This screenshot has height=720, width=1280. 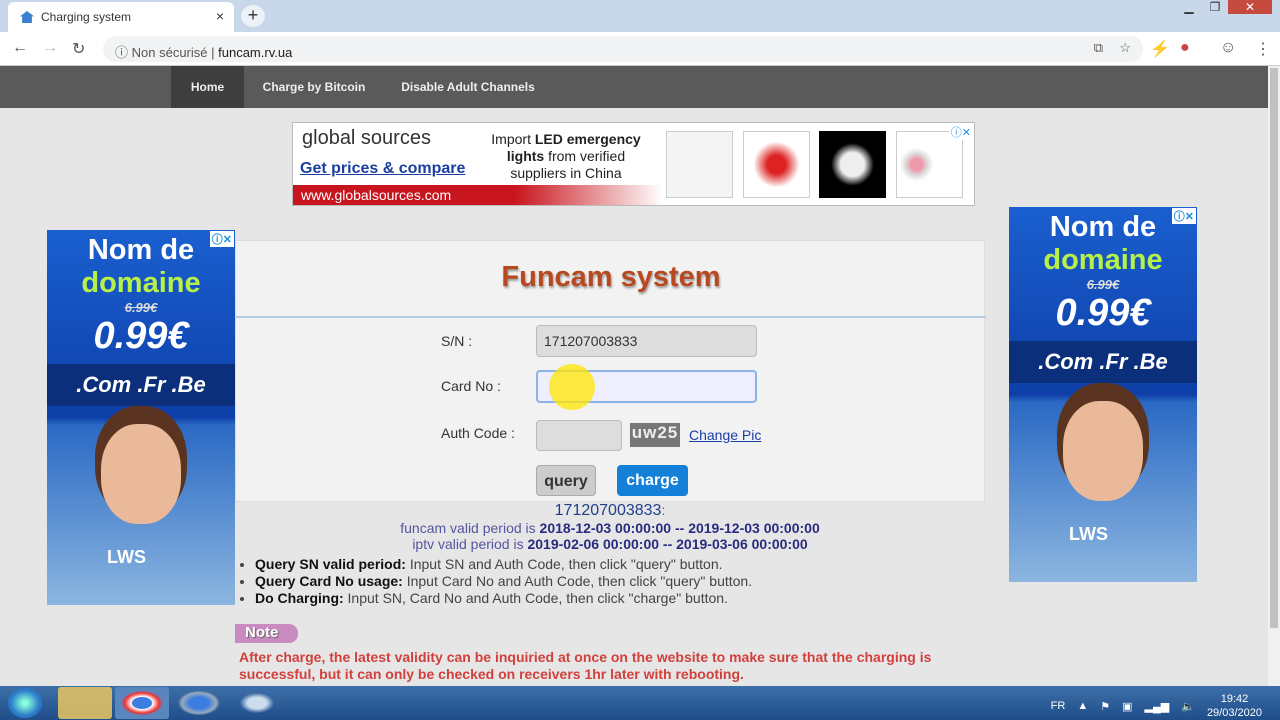 What do you see at coordinates (1234, 706) in the screenshot?
I see `clock: 19:42 29/03/2020` at bounding box center [1234, 706].